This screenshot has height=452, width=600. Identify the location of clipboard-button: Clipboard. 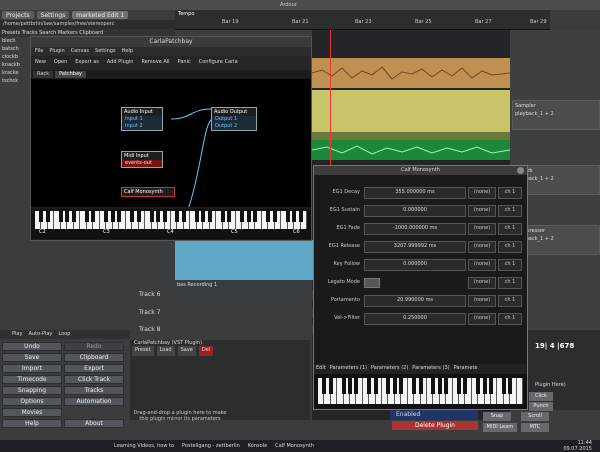
(94, 357).